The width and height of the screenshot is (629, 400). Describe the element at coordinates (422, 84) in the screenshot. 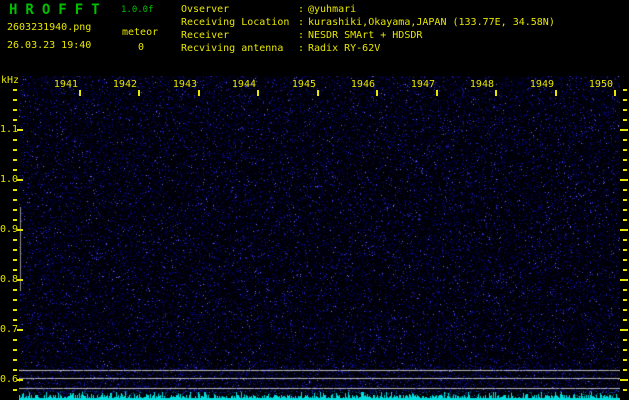

I see `time-axis-label: 1947` at that location.